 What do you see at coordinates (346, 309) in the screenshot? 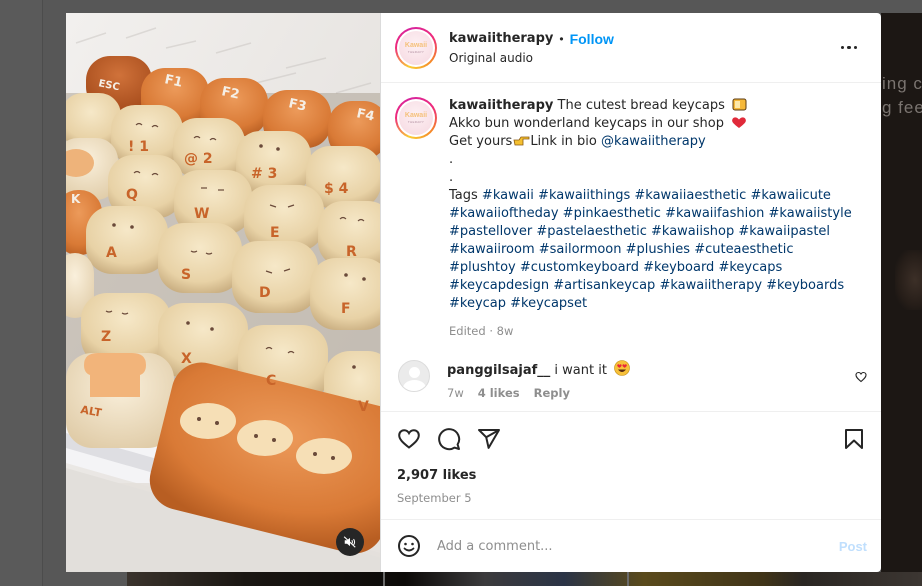
I see `svg-text: F` at bounding box center [346, 309].